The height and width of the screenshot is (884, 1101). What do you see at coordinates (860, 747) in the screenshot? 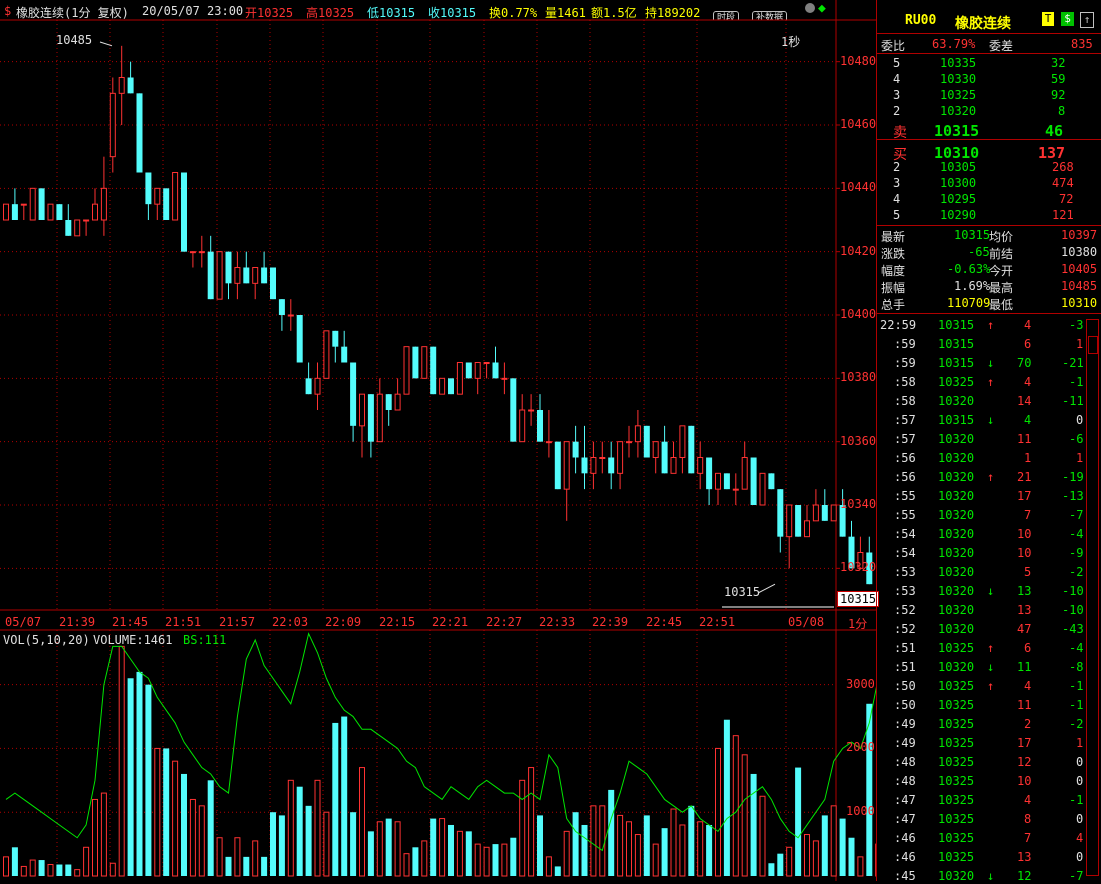
I see `volume-axis-tick: 2000` at bounding box center [860, 747].